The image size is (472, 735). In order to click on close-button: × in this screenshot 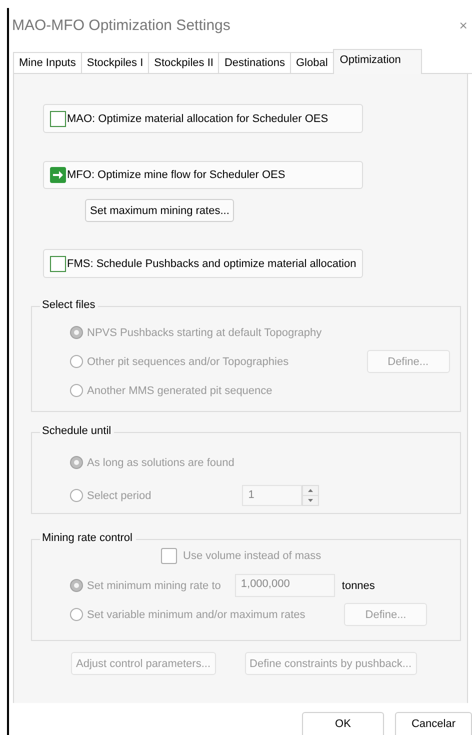, I will do `click(463, 25)`.